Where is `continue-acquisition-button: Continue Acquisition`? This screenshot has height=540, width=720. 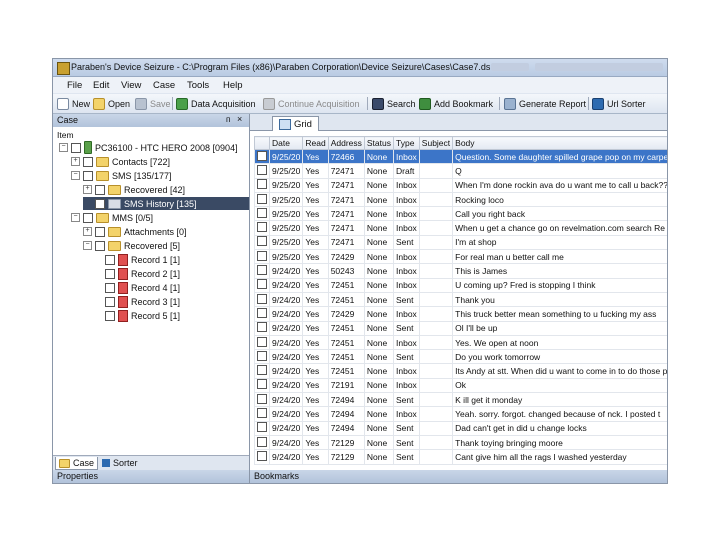
continue-acquisition-button: Continue Acquisition is located at coordinates (311, 103).